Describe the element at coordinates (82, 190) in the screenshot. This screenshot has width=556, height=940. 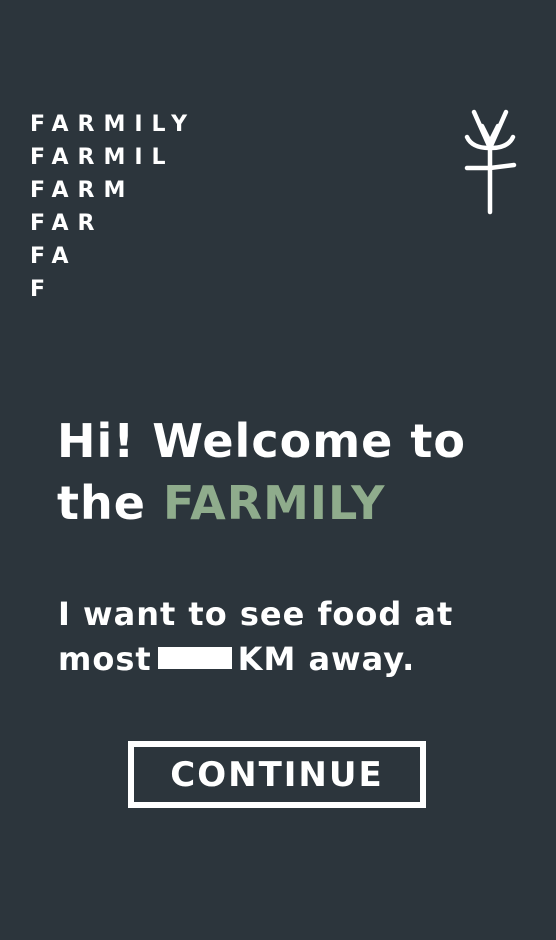
I see `wordmark-line: FARM` at that location.